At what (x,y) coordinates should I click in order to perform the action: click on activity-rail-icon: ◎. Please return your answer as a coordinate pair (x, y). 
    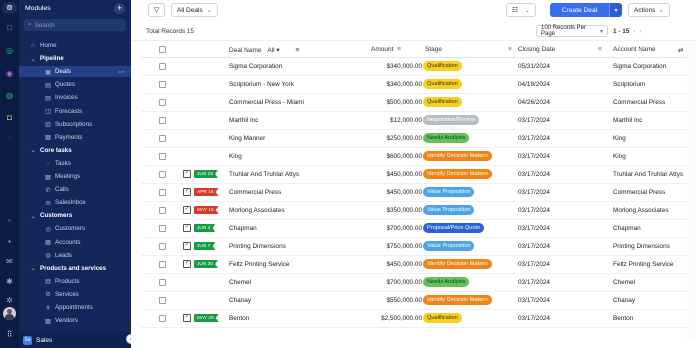
    Looking at the image, I should click on (9, 50).